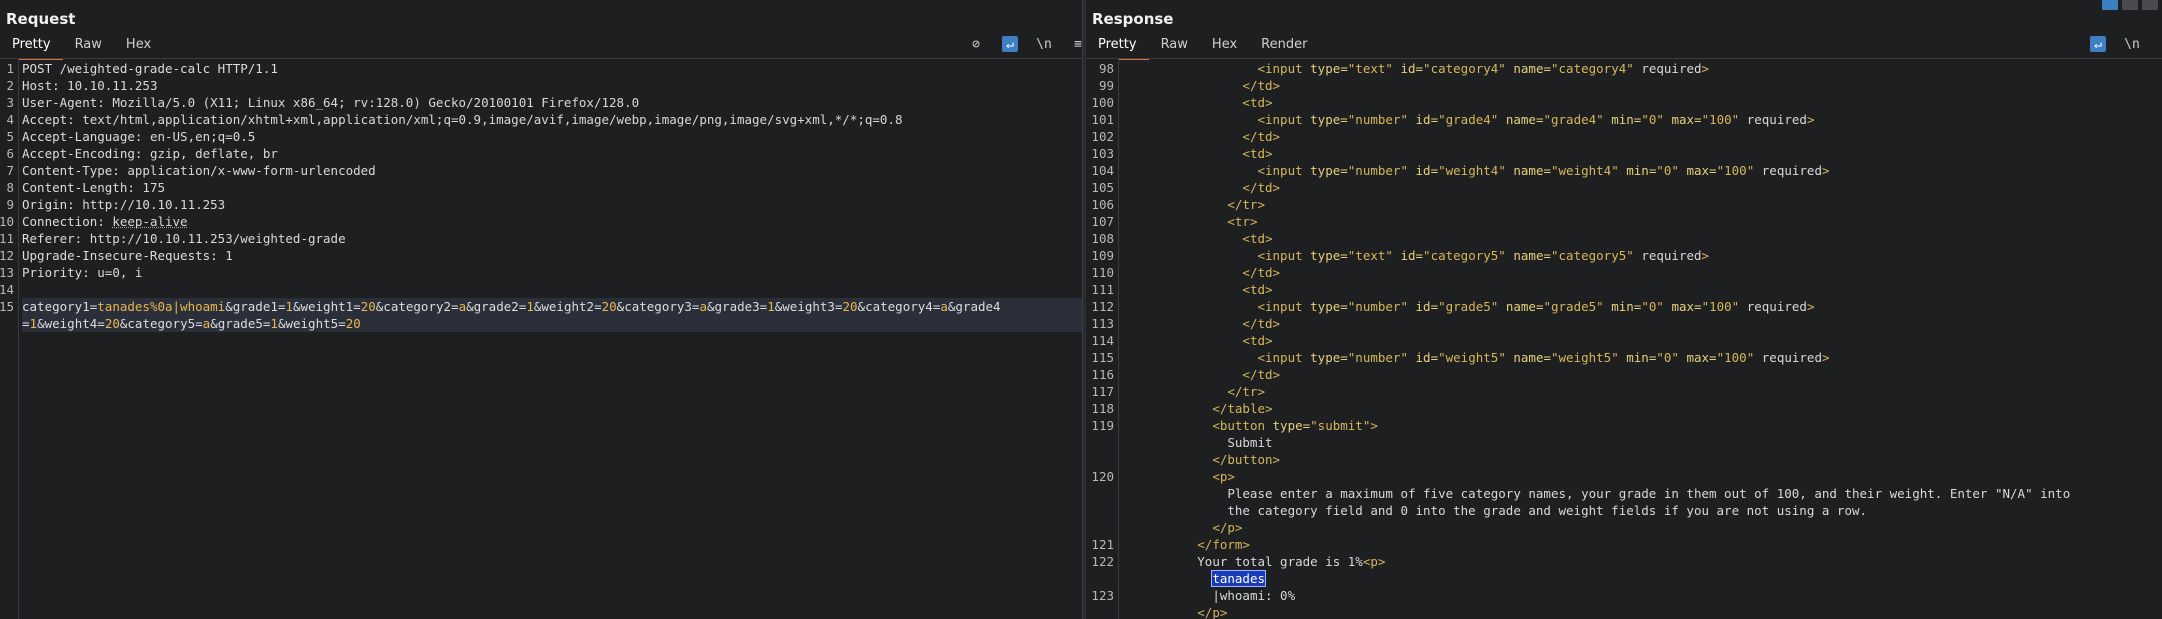 The width and height of the screenshot is (2162, 619). I want to click on param-token: a, so click(944, 306).